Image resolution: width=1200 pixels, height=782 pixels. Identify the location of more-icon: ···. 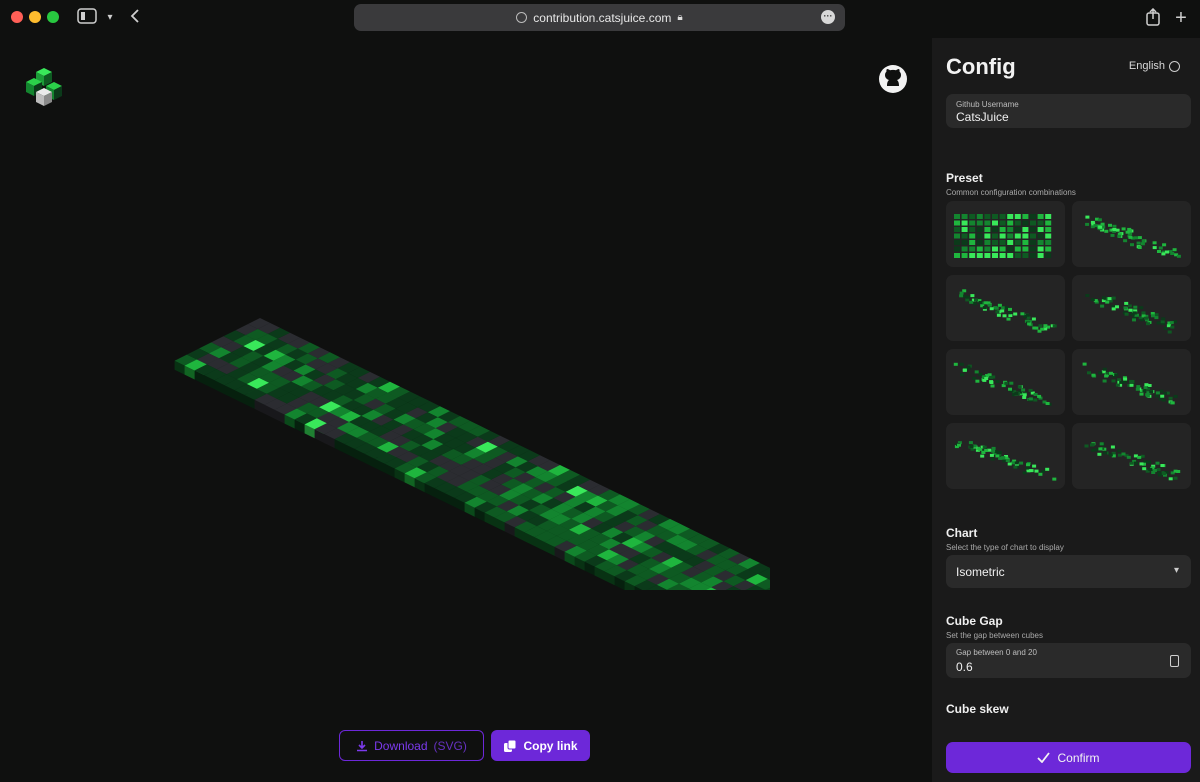
(828, 17).